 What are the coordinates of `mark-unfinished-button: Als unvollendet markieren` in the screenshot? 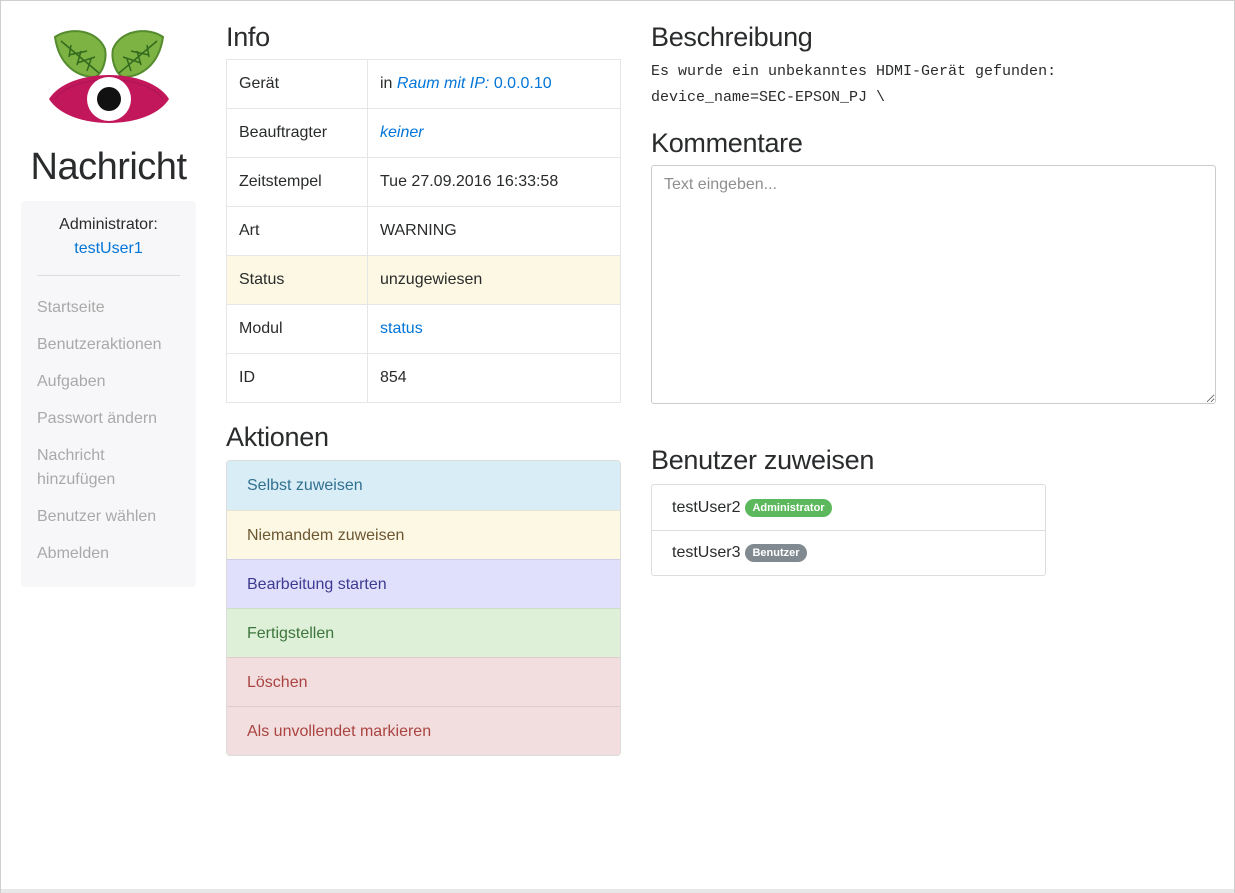 It's located at (423, 730).